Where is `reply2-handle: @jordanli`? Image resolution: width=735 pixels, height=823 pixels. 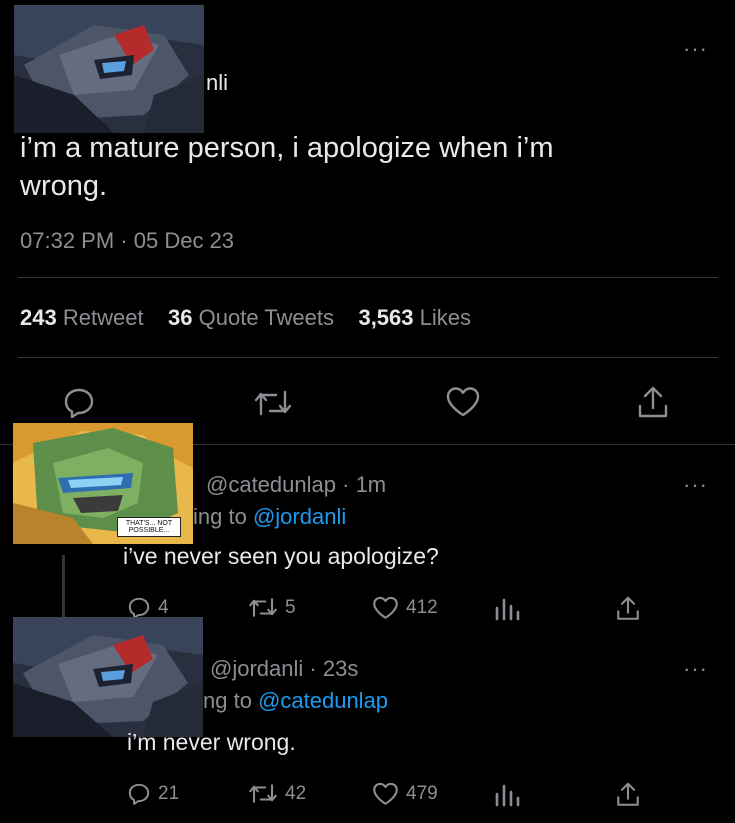 reply2-handle: @jordanli is located at coordinates (256, 668).